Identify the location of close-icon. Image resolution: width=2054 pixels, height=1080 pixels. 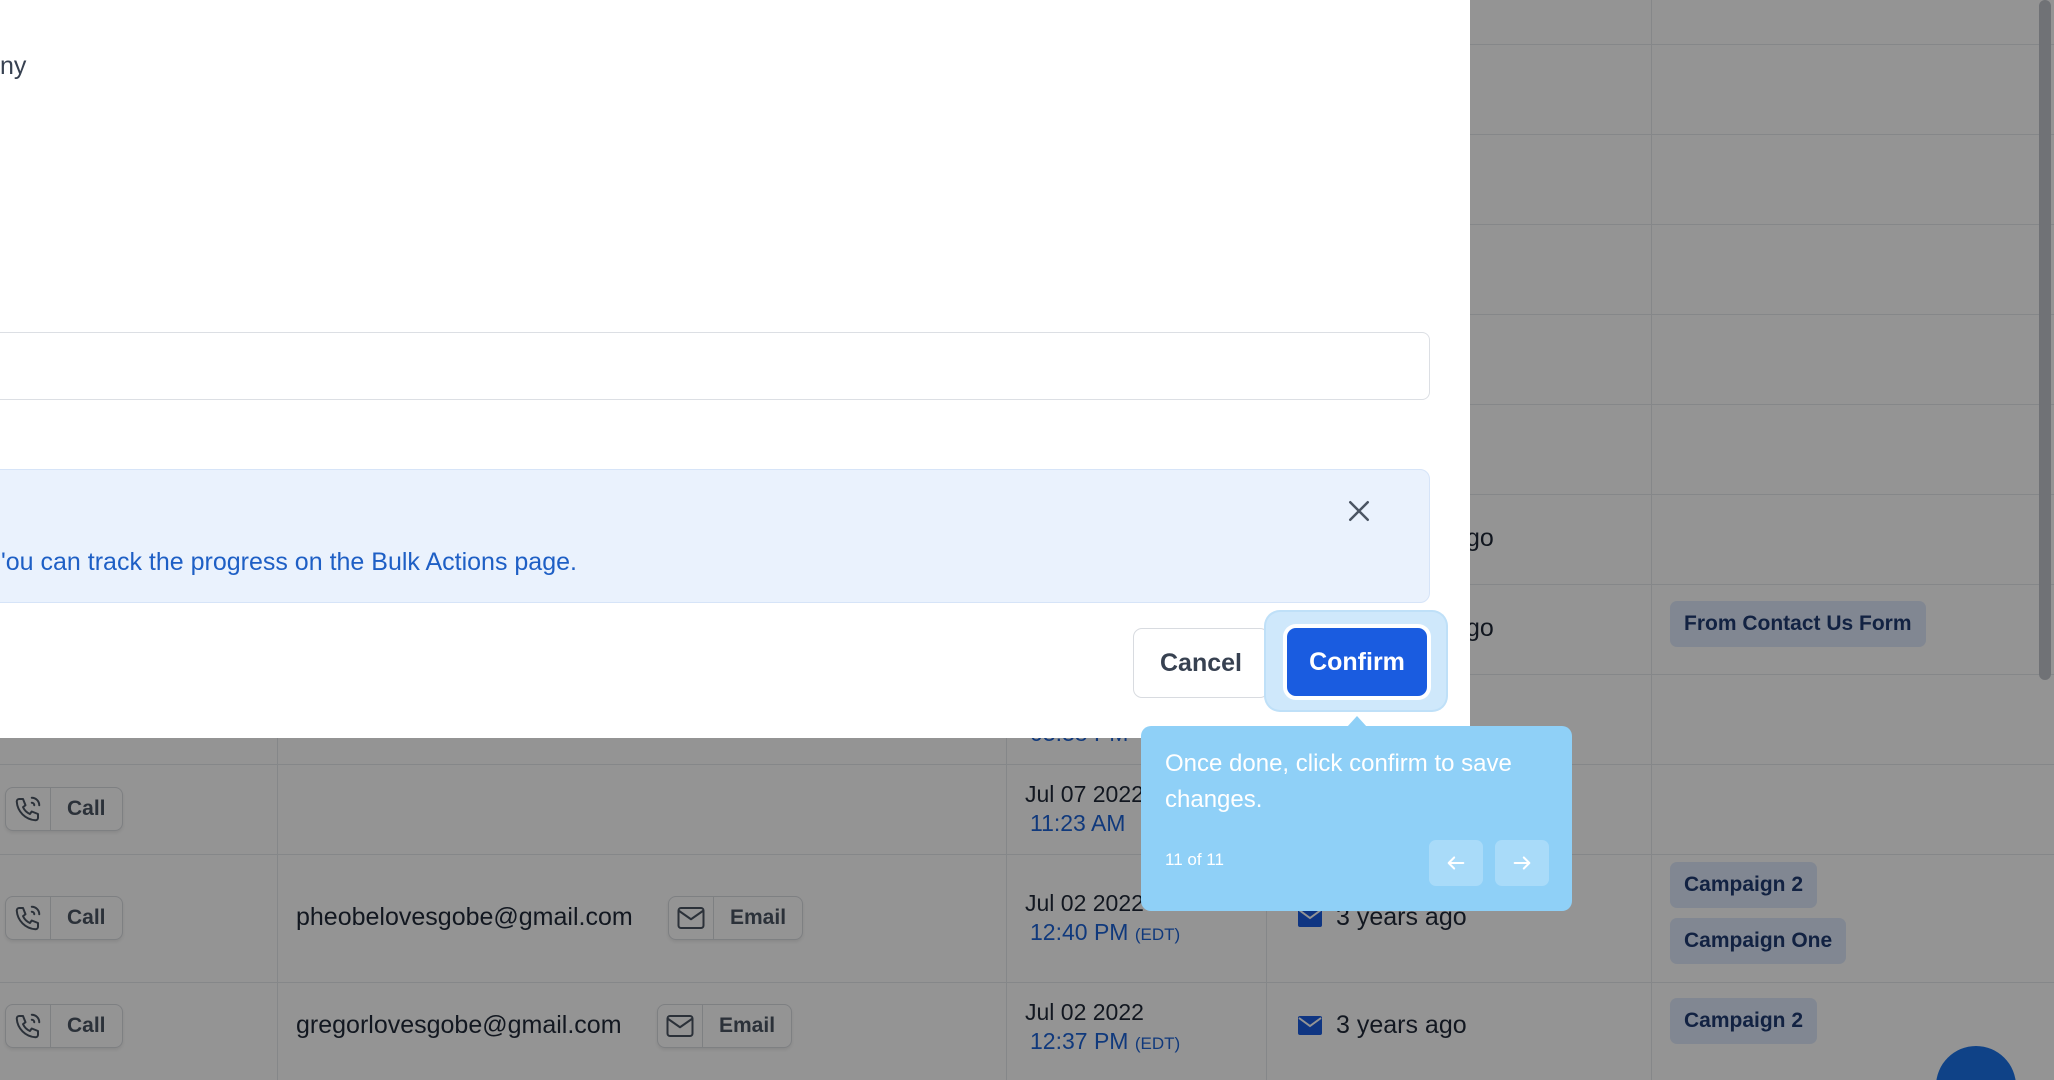
(1359, 511).